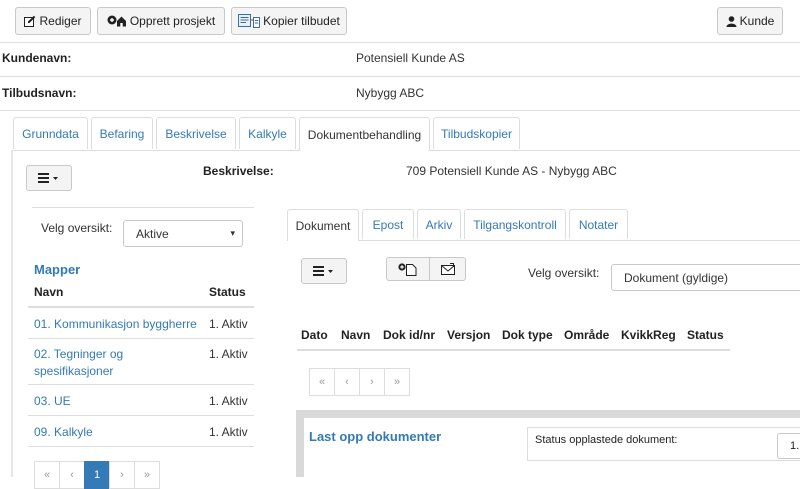 Image resolution: width=800 pixels, height=489 pixels. I want to click on tab-beskrivelse: Beskrivelse, so click(196, 133).